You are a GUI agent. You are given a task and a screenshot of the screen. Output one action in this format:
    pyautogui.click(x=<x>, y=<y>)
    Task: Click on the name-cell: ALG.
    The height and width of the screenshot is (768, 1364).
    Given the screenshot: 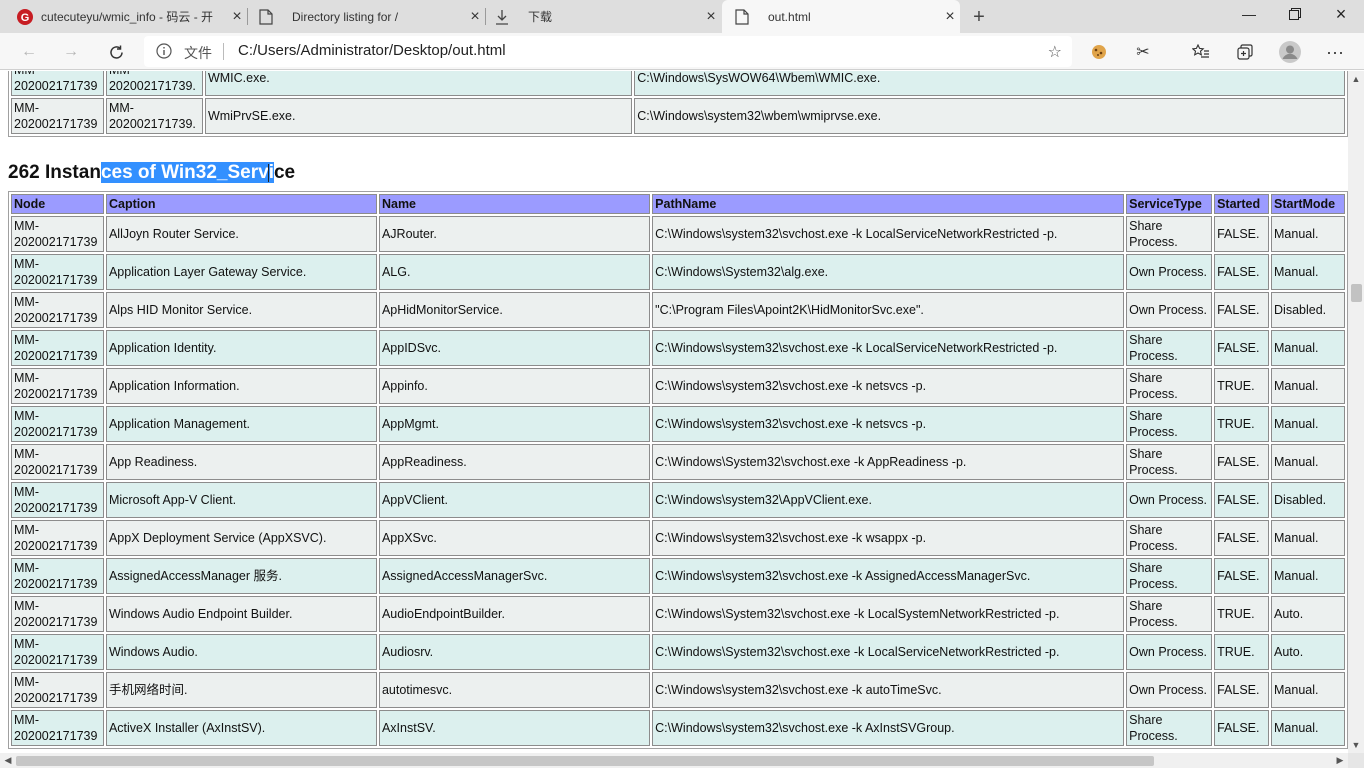 What is the action you would take?
    pyautogui.click(x=514, y=272)
    